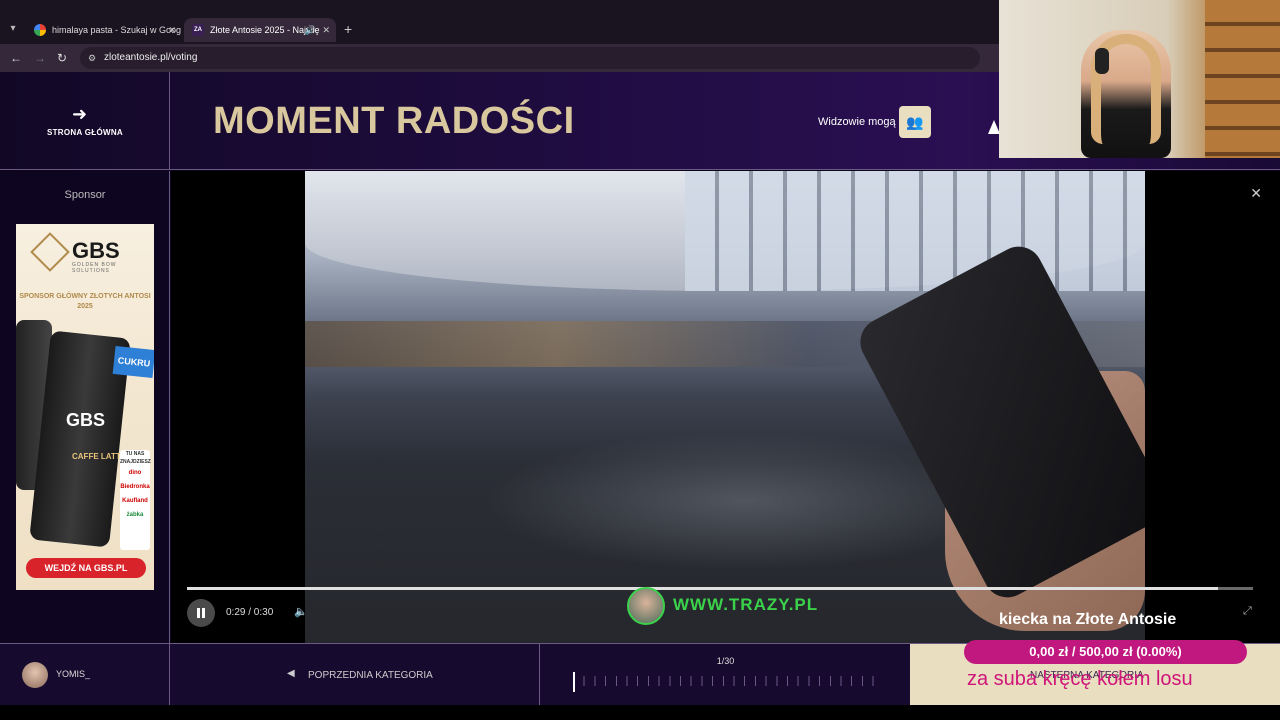 This screenshot has width=1280, height=720. What do you see at coordinates (94, 58) in the screenshot?
I see `site-info-icon: ⚙` at bounding box center [94, 58].